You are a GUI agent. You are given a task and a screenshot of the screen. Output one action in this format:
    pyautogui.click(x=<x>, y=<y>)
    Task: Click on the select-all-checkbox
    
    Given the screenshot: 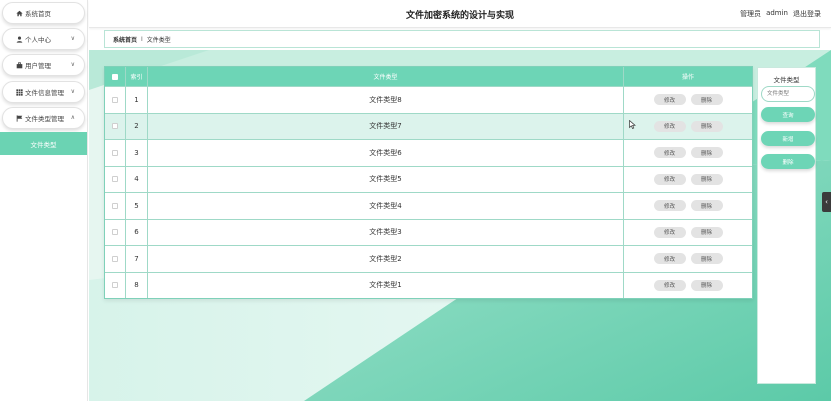 What is the action you would take?
    pyautogui.click(x=115, y=76)
    